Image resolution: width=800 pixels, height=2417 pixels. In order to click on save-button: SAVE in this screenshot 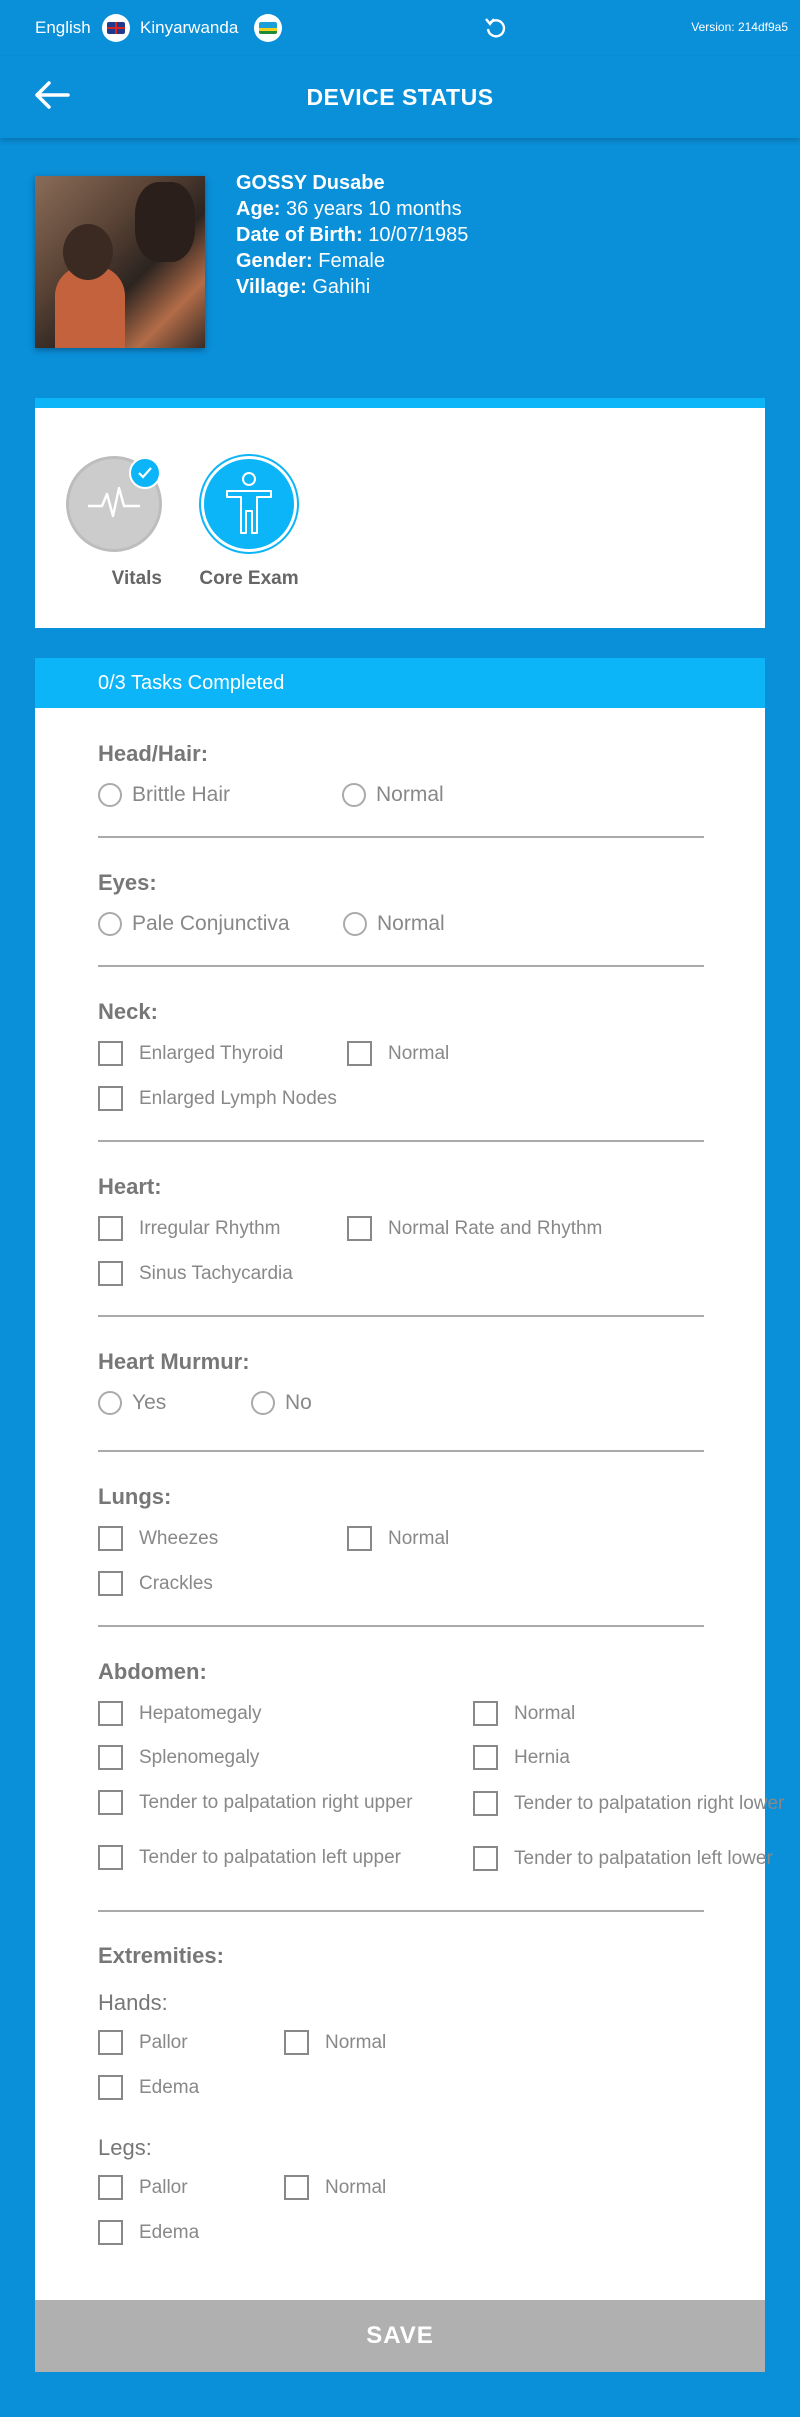, I will do `click(400, 2336)`.